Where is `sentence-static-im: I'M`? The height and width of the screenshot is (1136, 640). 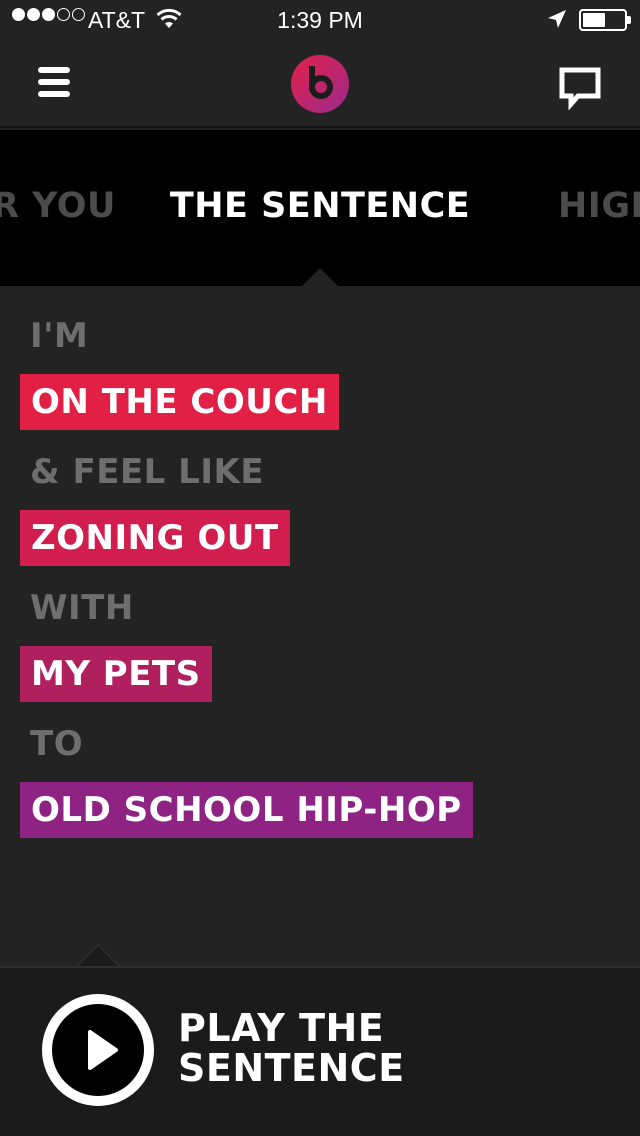
sentence-static-im: I'M is located at coordinates (59, 336).